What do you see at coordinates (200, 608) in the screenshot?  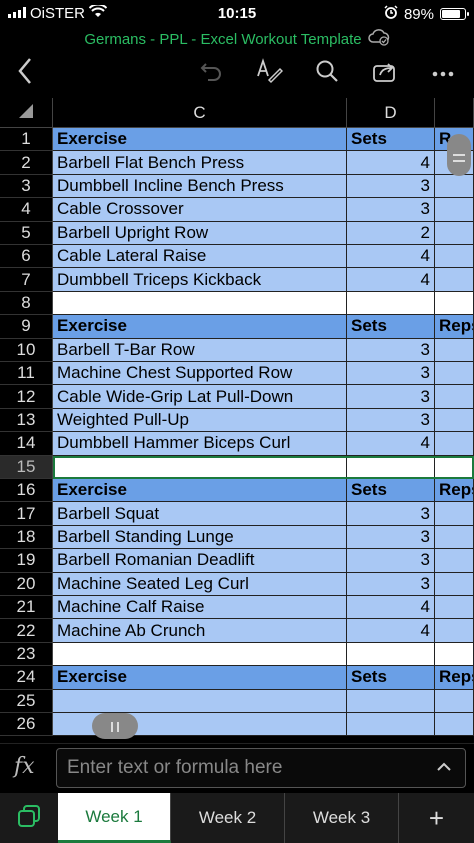 I see `exercise-cell: Machine Calf Raise` at bounding box center [200, 608].